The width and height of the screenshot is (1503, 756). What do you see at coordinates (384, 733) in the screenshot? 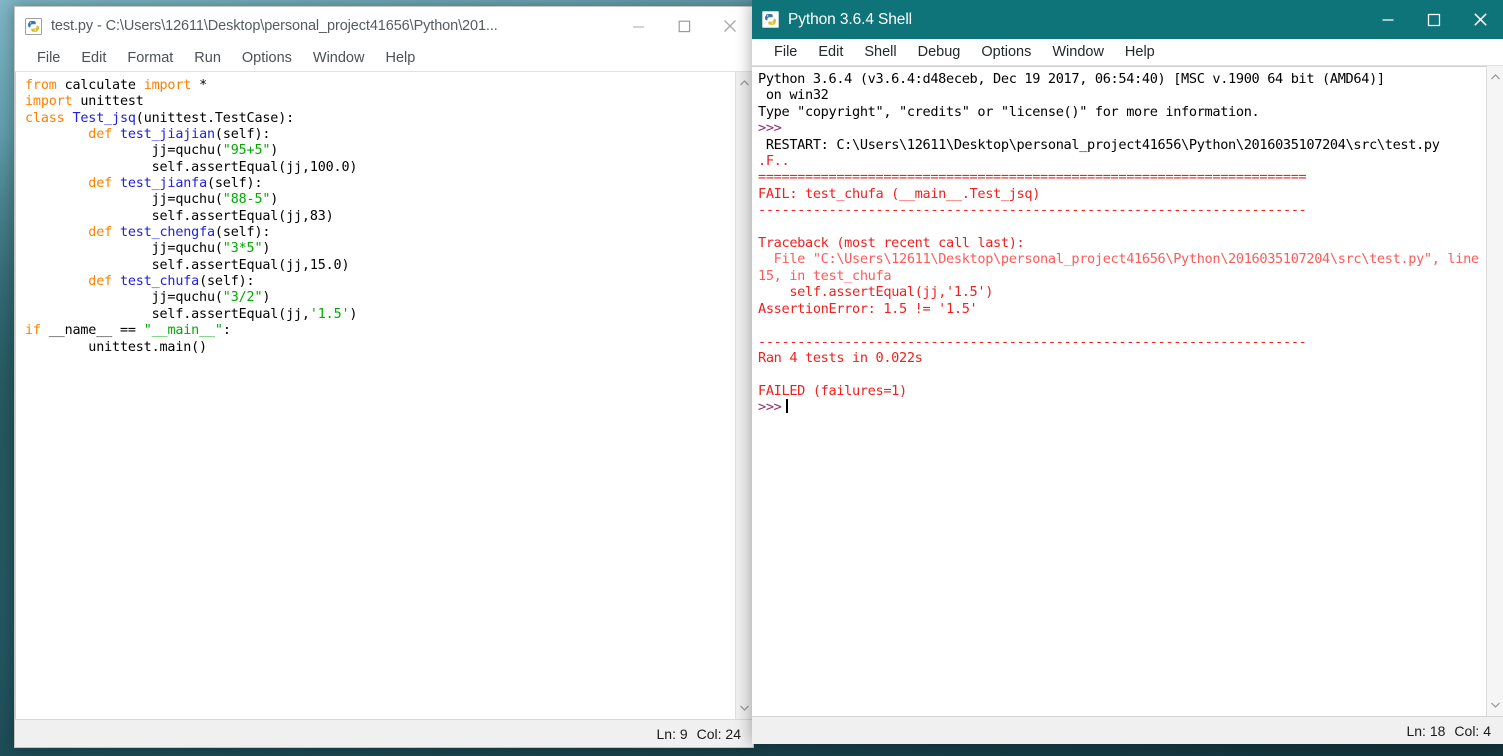
I see `editor-statusbar: Ln: 9 Col: 24` at bounding box center [384, 733].